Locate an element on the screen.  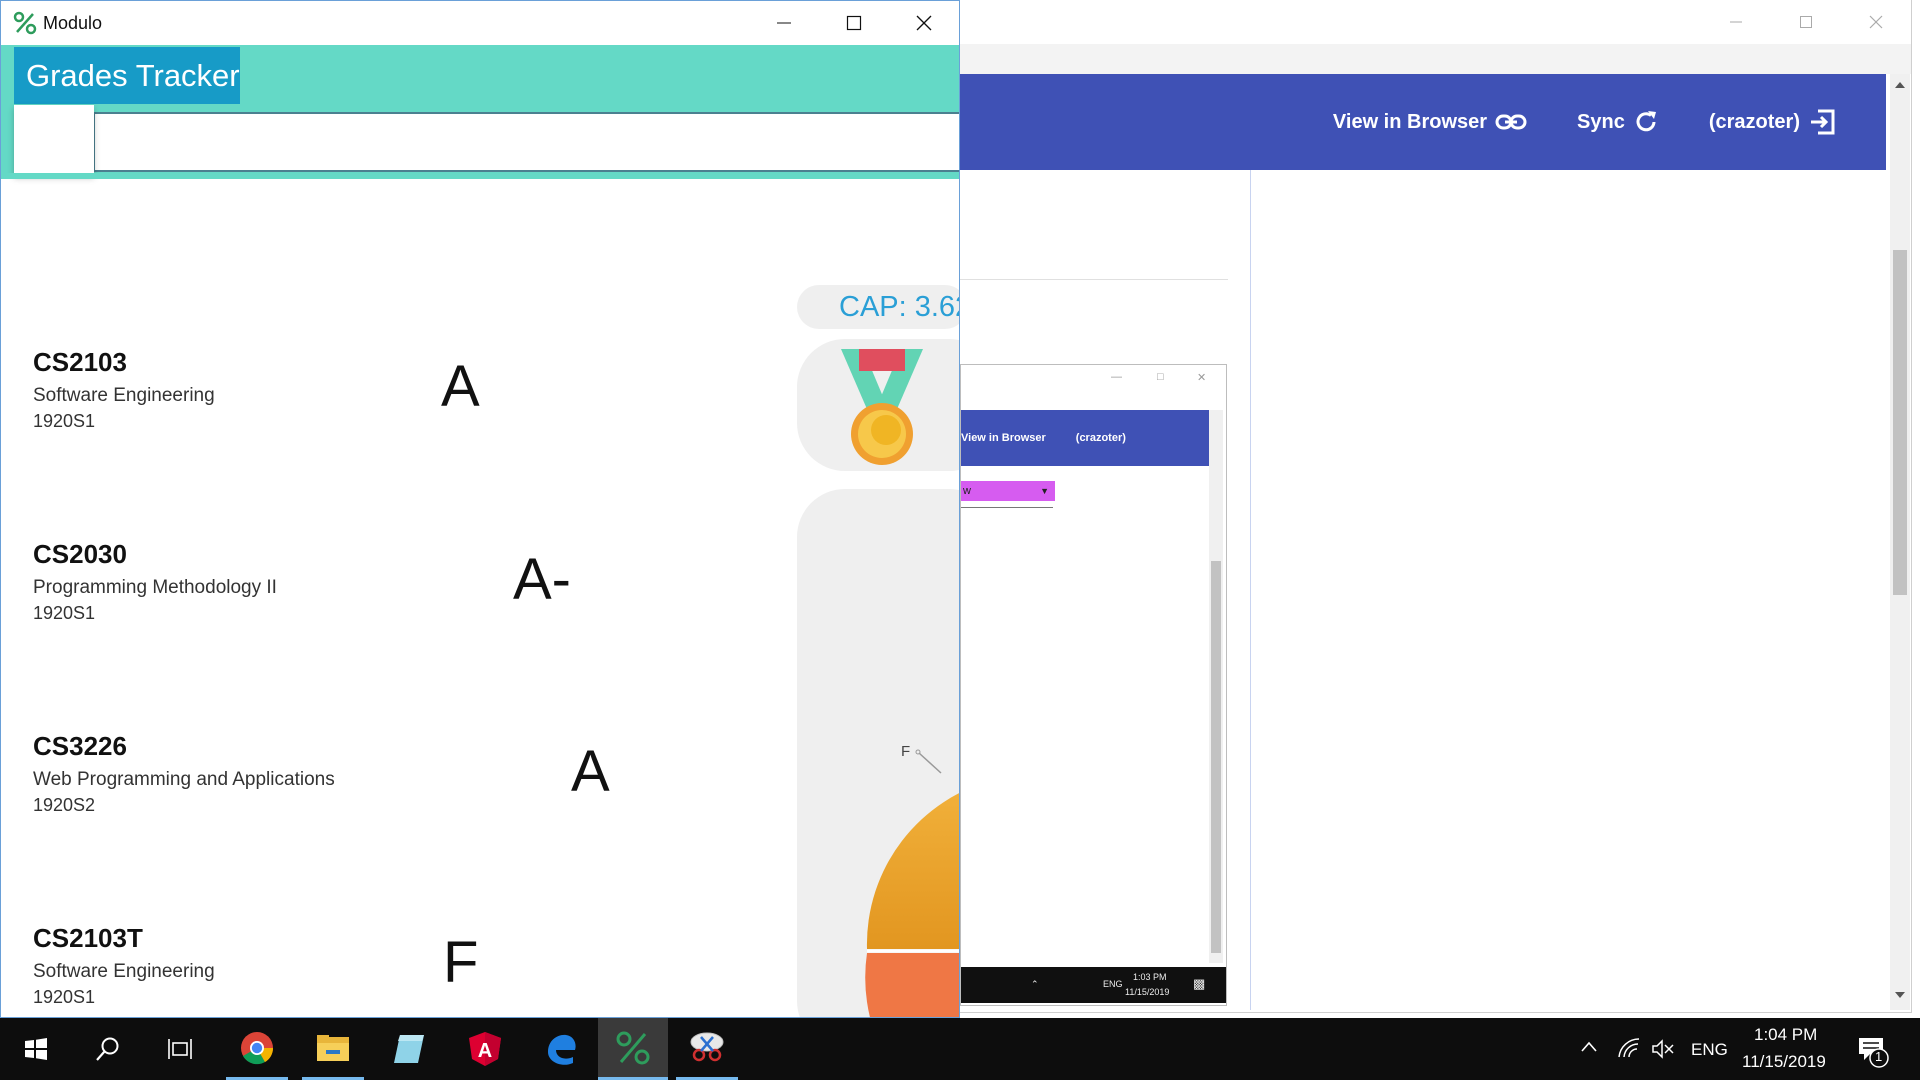
bg-scrollbar-thumb is located at coordinates (1900, 422).